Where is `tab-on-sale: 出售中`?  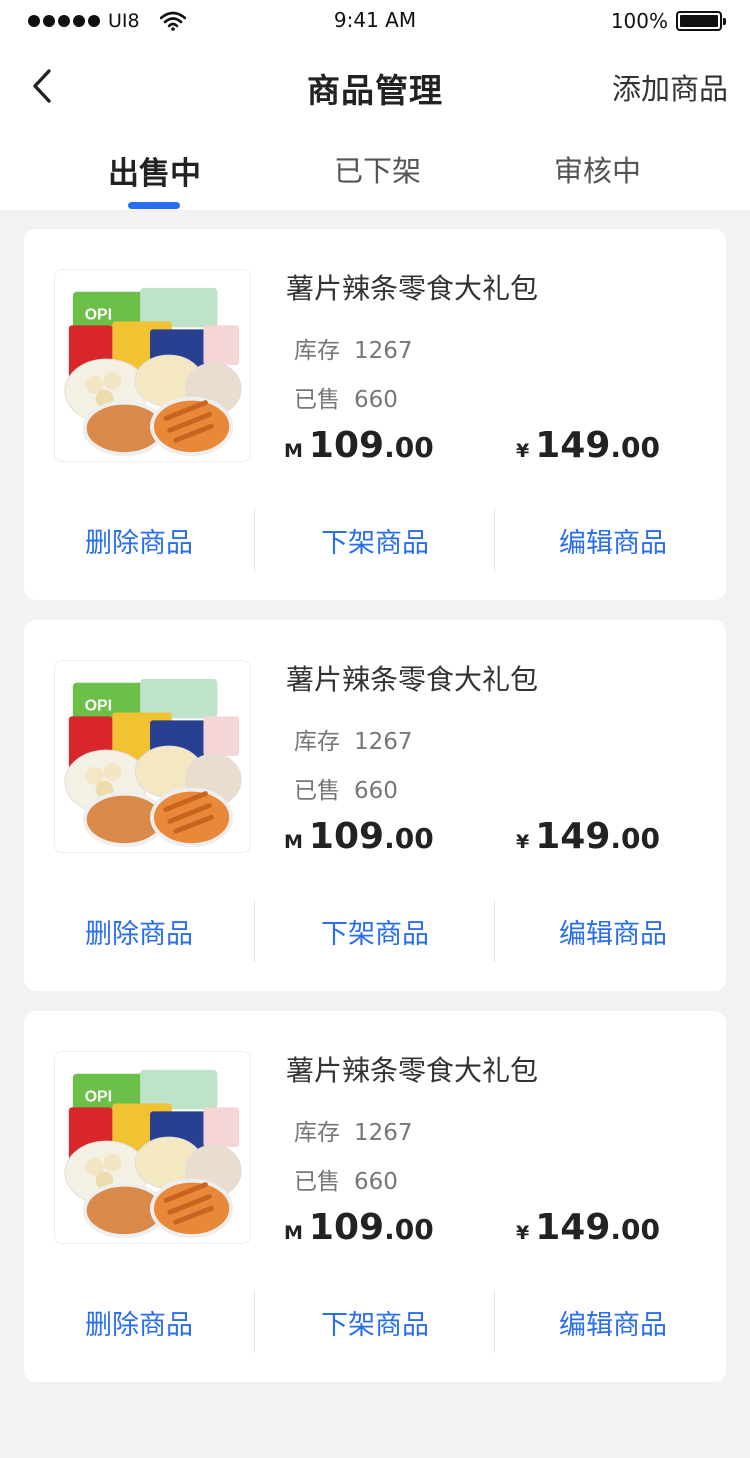
tab-on-sale: 出售中 is located at coordinates (154, 170).